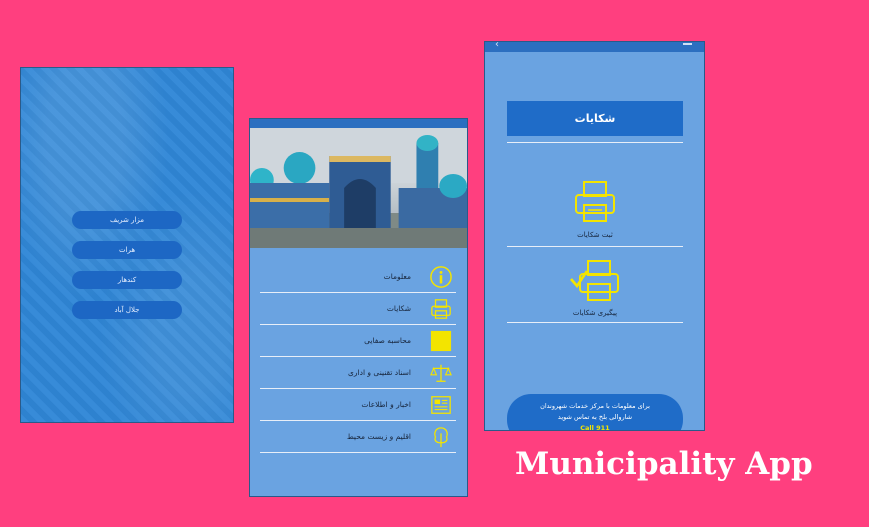  Describe the element at coordinates (127, 250) in the screenshot. I see `city-button-herat: هرات` at that location.